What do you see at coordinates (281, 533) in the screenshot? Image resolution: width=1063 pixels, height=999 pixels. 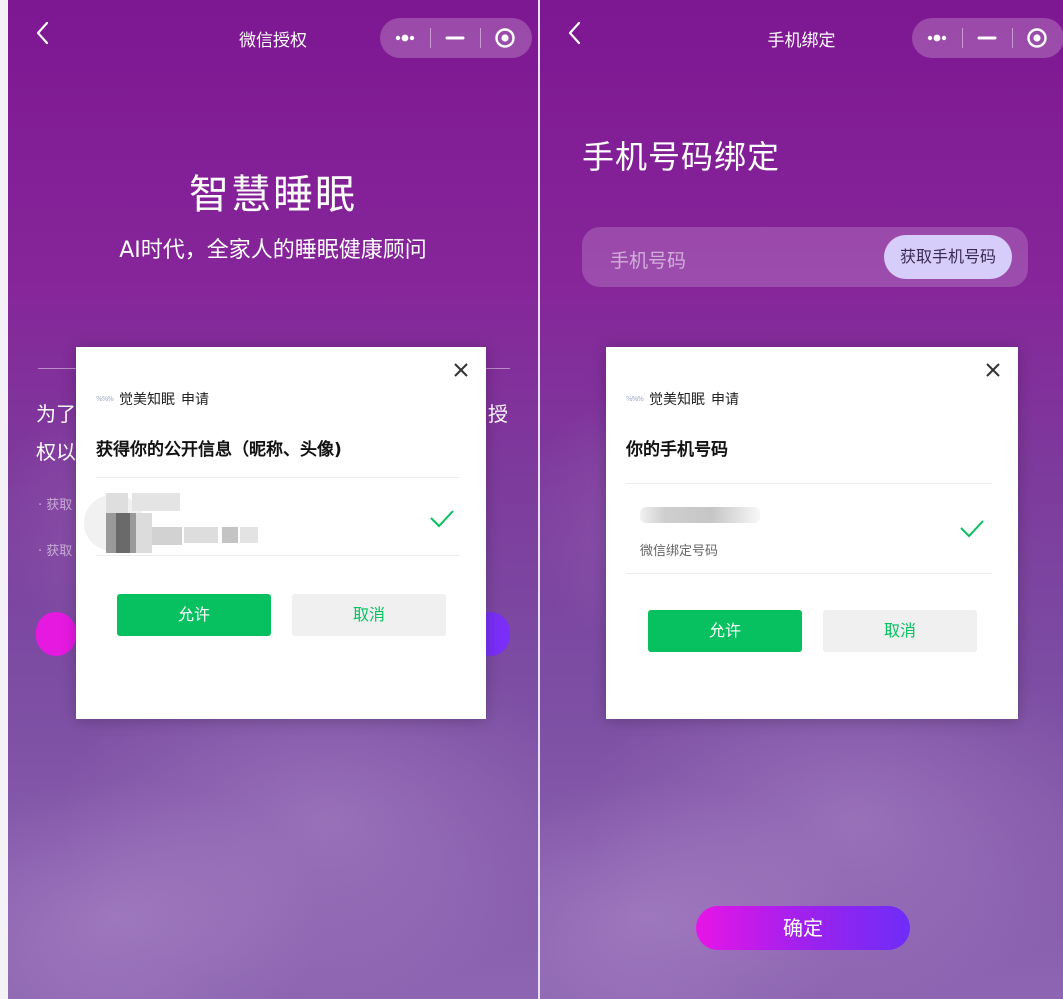 I see `profile-auth-dialog: %%% 觉美知眠 申请 获得你的公开信息（昵称、头像) 允许 取消` at bounding box center [281, 533].